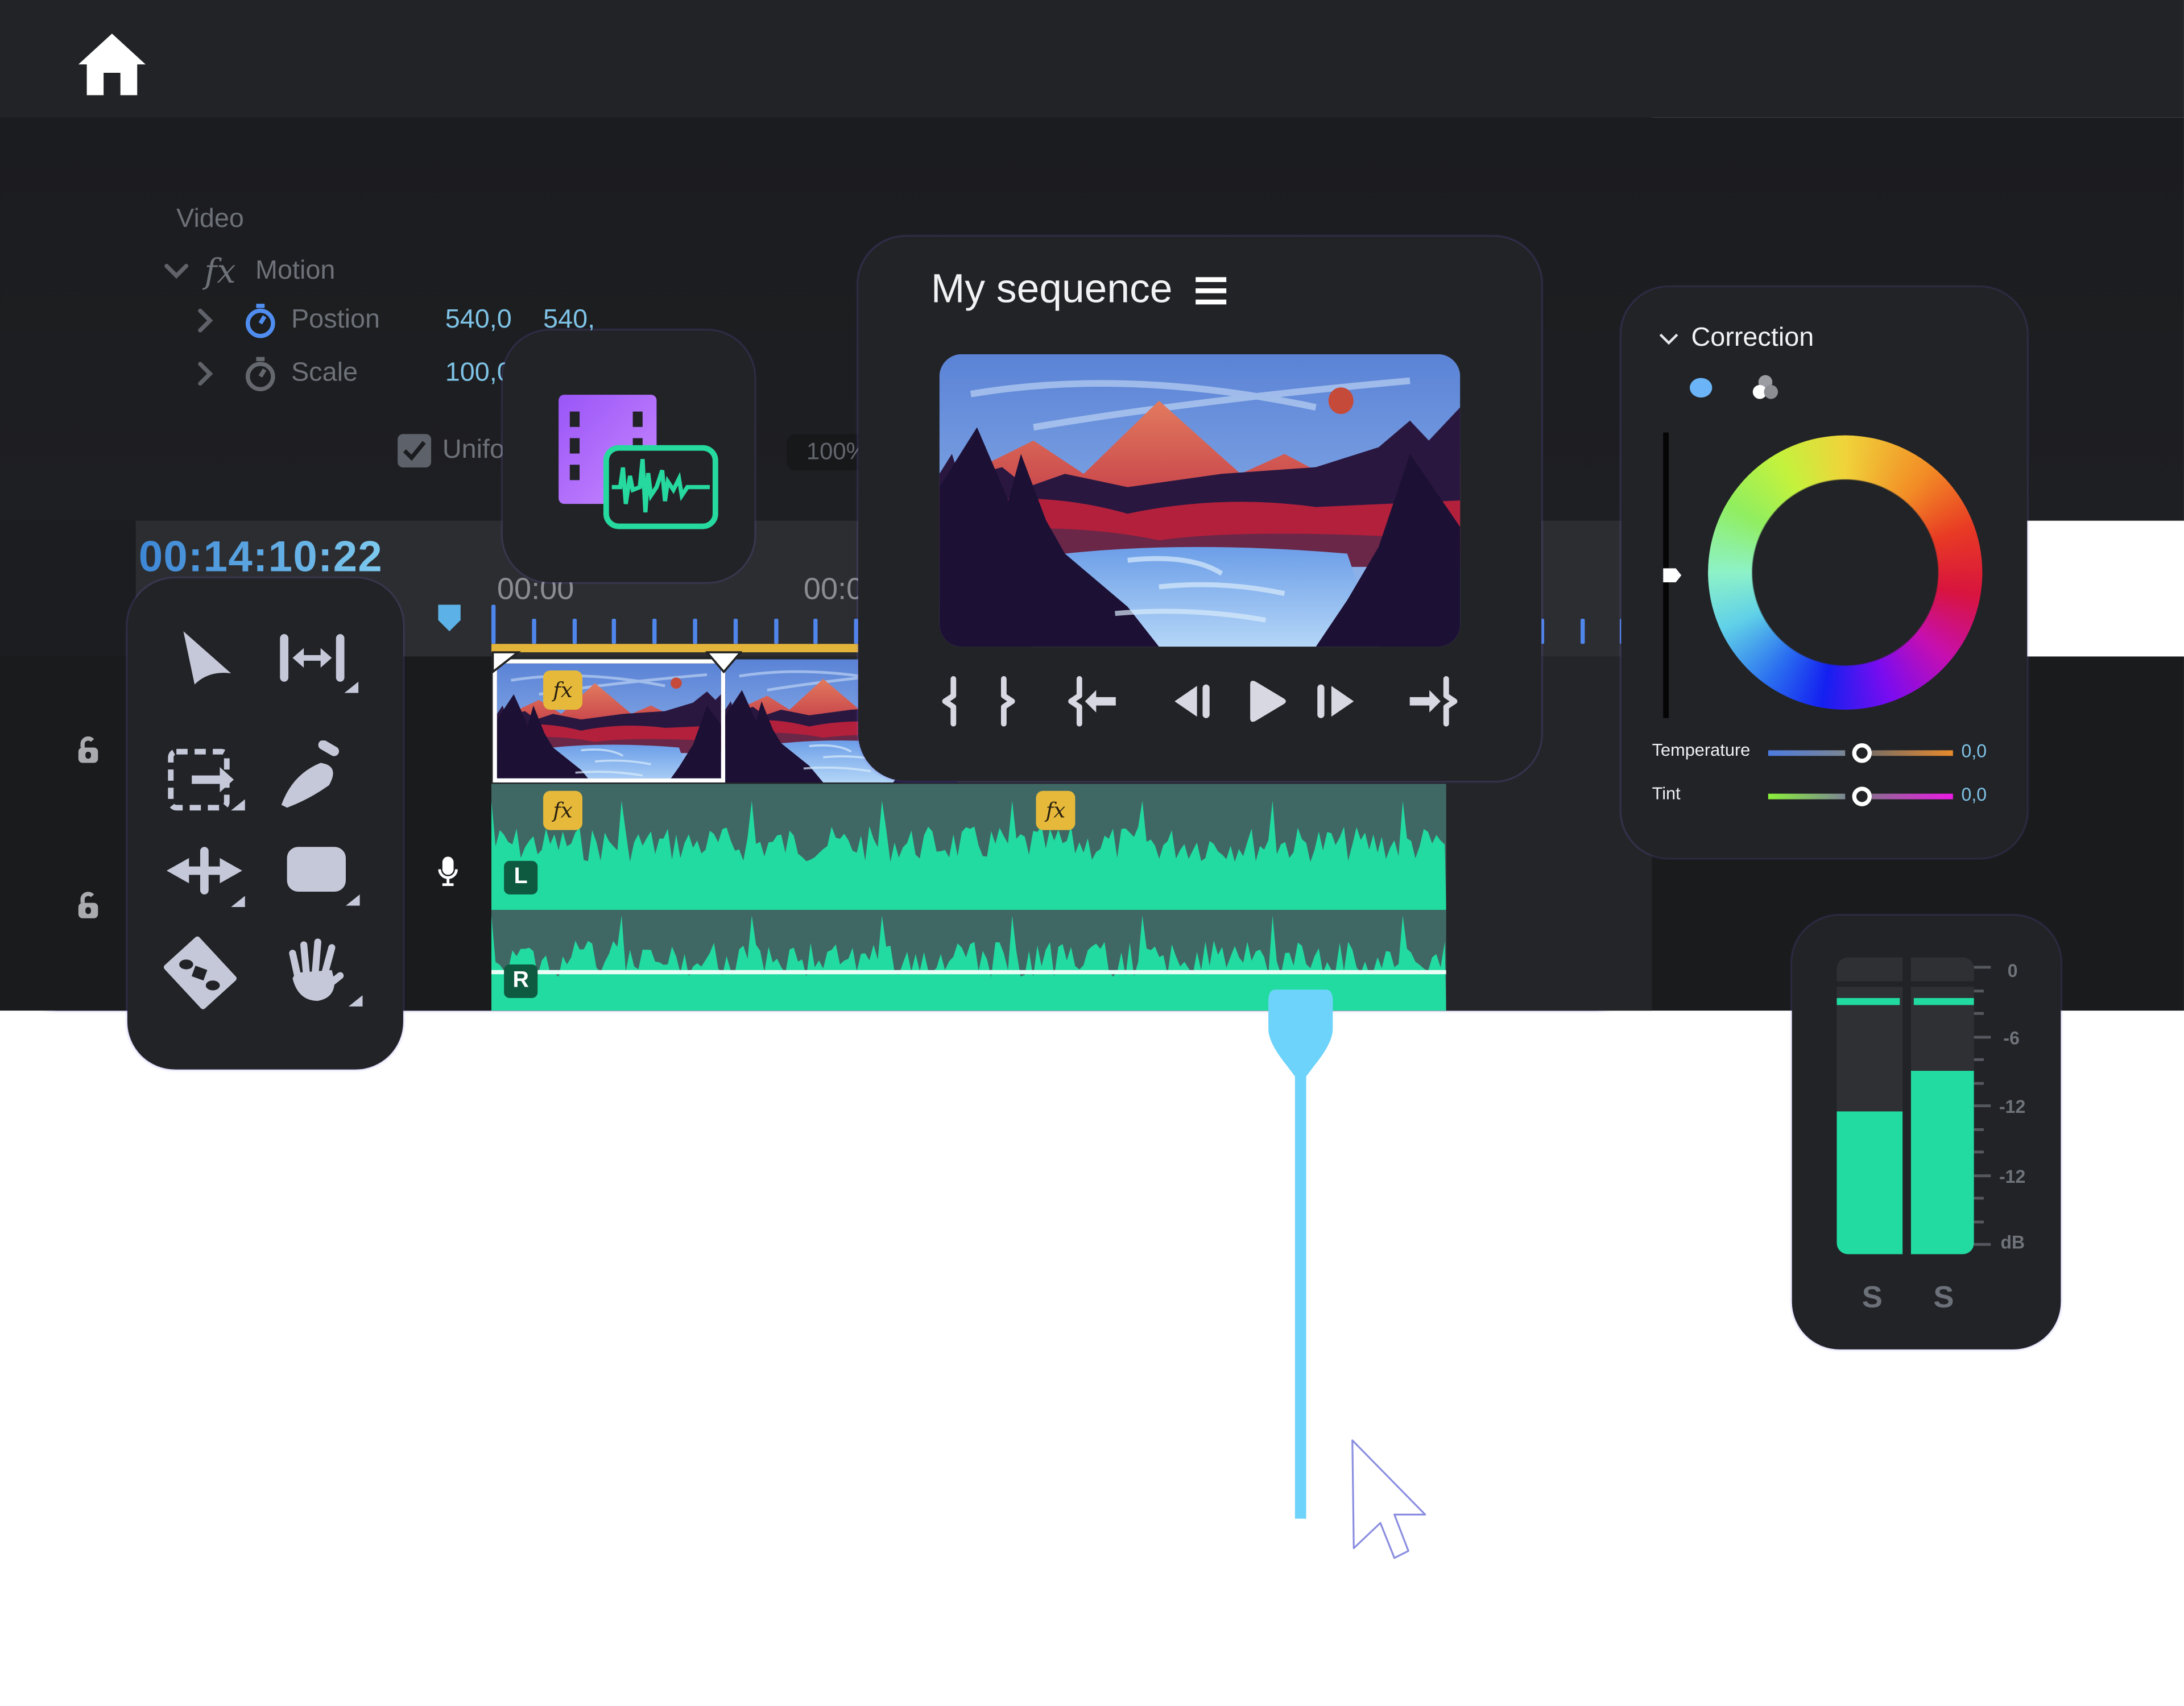 The width and height of the screenshot is (2184, 1706). What do you see at coordinates (1092, 59) in the screenshot?
I see `top-bar` at bounding box center [1092, 59].